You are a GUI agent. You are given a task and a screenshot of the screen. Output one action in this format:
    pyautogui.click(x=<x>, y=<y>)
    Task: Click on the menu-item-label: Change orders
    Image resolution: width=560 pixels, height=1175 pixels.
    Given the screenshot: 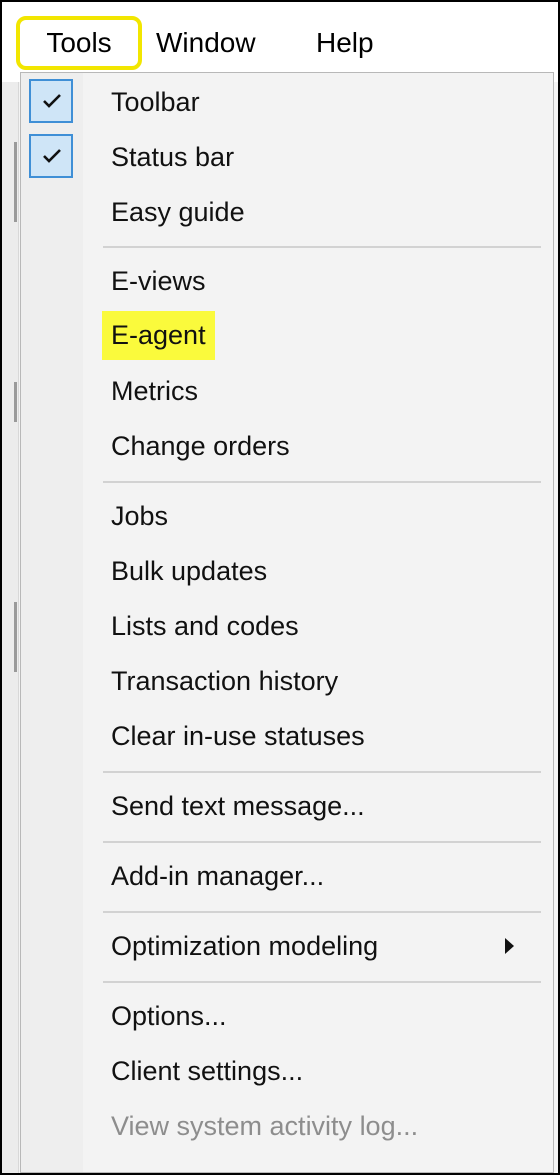 What is the action you would take?
    pyautogui.click(x=200, y=446)
    